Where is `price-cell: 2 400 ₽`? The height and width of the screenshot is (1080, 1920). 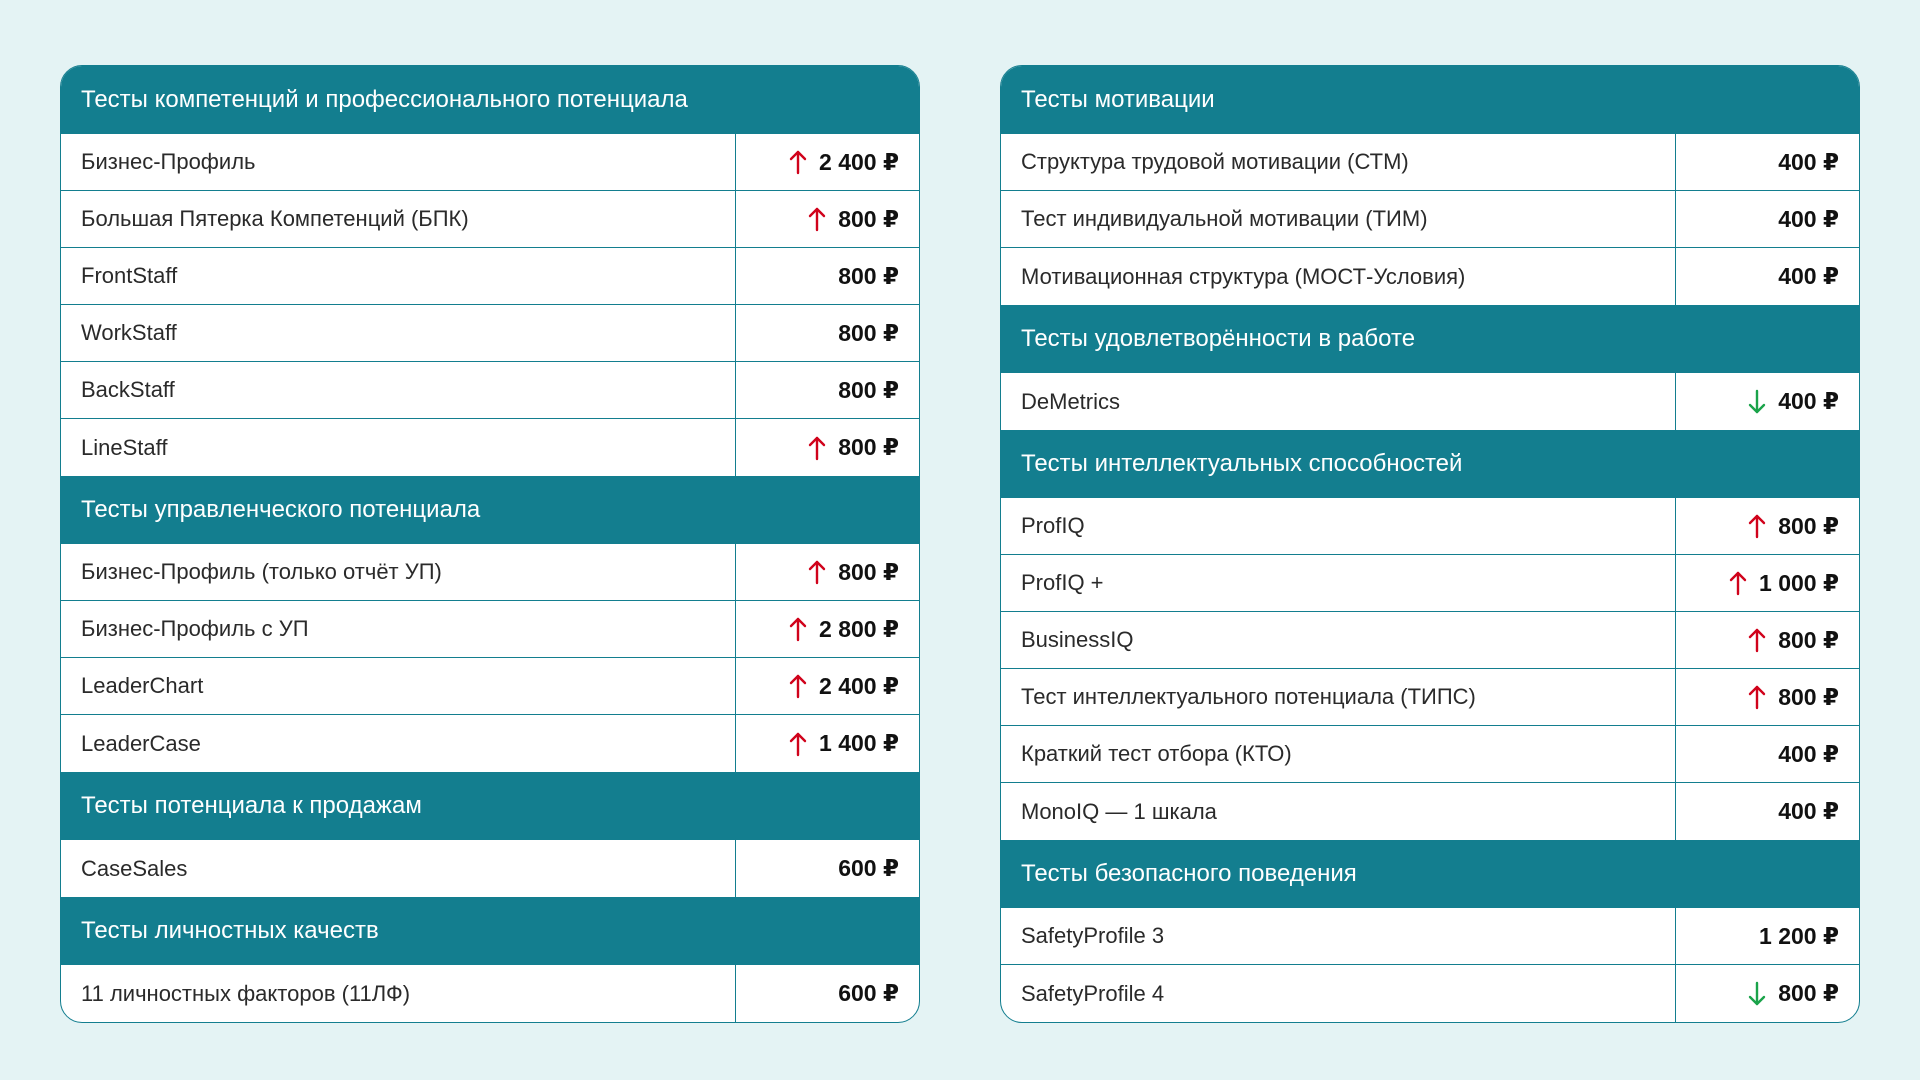
price-cell: 2 400 ₽ is located at coordinates (827, 162).